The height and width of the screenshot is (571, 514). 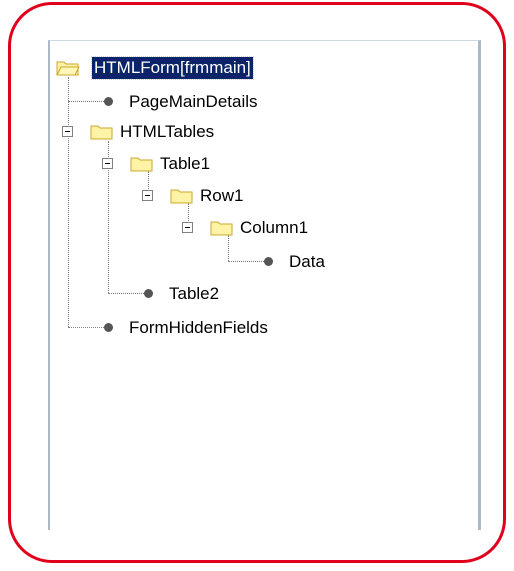 What do you see at coordinates (194, 294) in the screenshot?
I see `tree-item-label: Table2` at bounding box center [194, 294].